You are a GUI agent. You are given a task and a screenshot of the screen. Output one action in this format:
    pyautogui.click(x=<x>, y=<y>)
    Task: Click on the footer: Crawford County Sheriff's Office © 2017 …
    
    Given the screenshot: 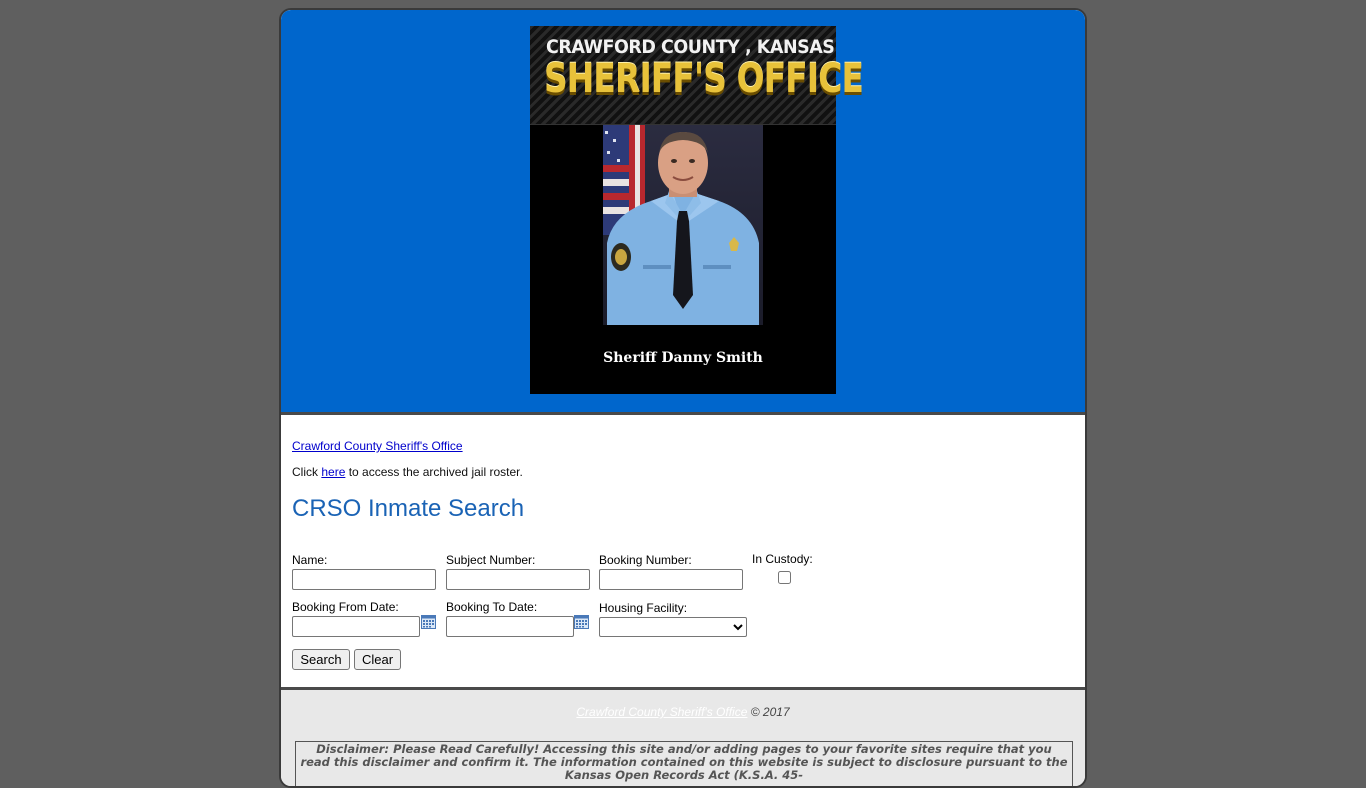 What is the action you would take?
    pyautogui.click(x=683, y=738)
    